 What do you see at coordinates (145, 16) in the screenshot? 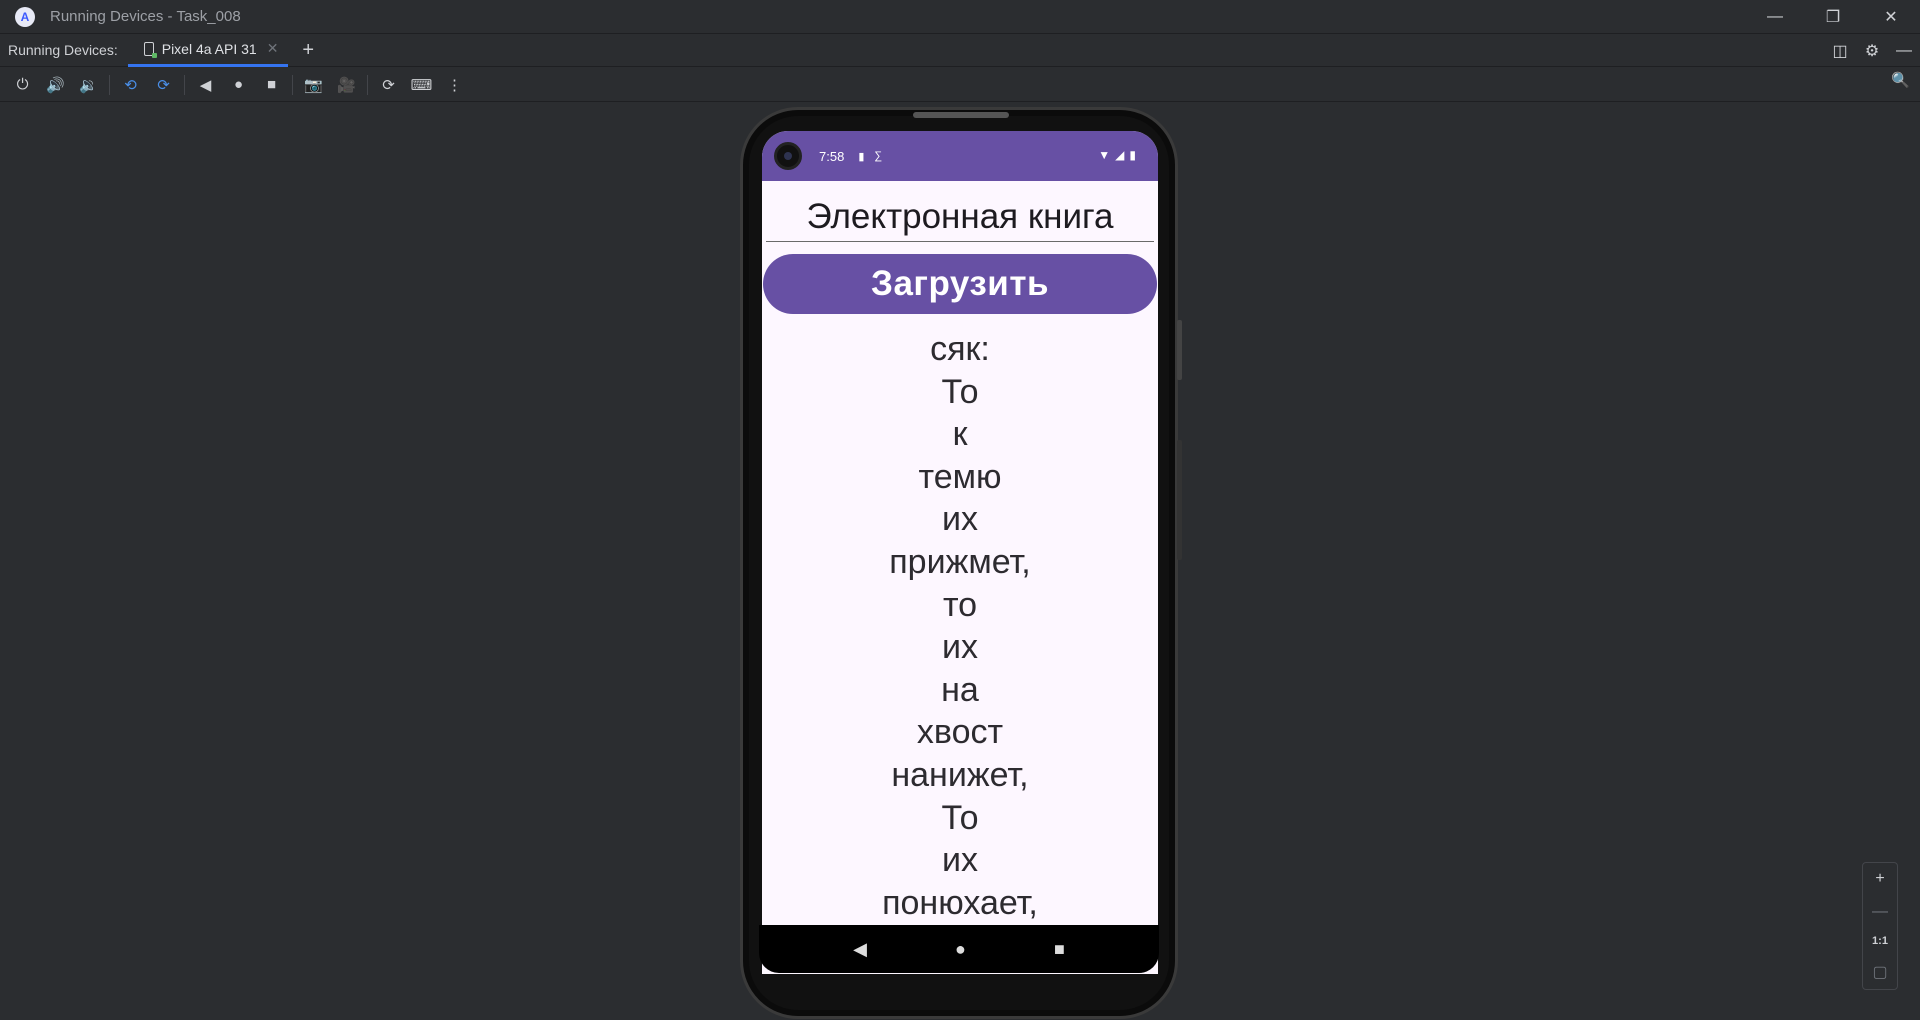
I see `window-title: Running Devices - Task_008` at bounding box center [145, 16].